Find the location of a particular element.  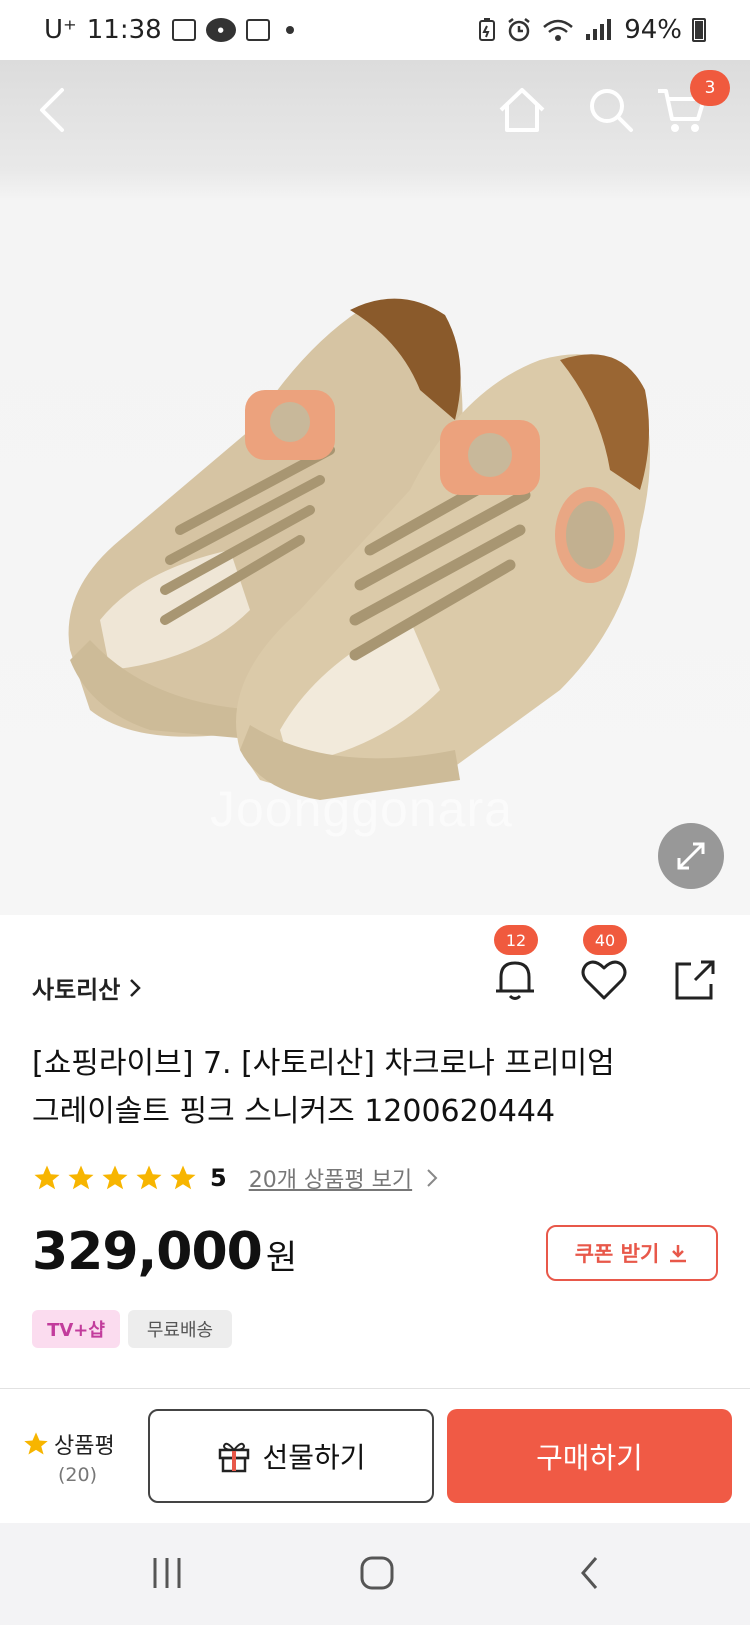

watermark: Joonggonara is located at coordinates (361, 809).